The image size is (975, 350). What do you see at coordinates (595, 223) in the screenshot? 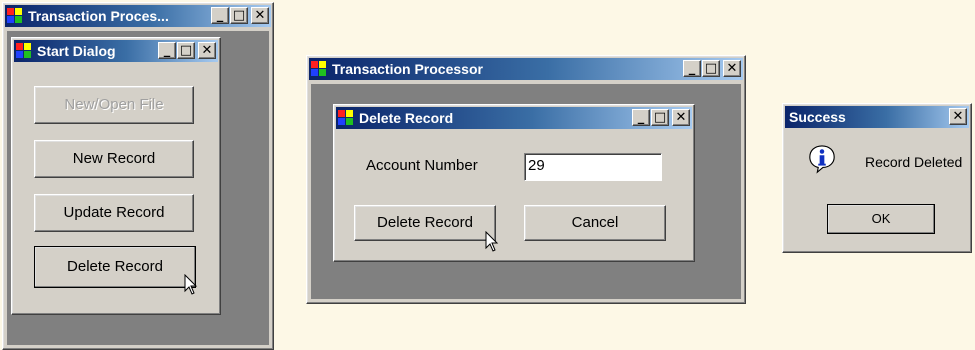
I see `cancel-button: Cancel` at bounding box center [595, 223].